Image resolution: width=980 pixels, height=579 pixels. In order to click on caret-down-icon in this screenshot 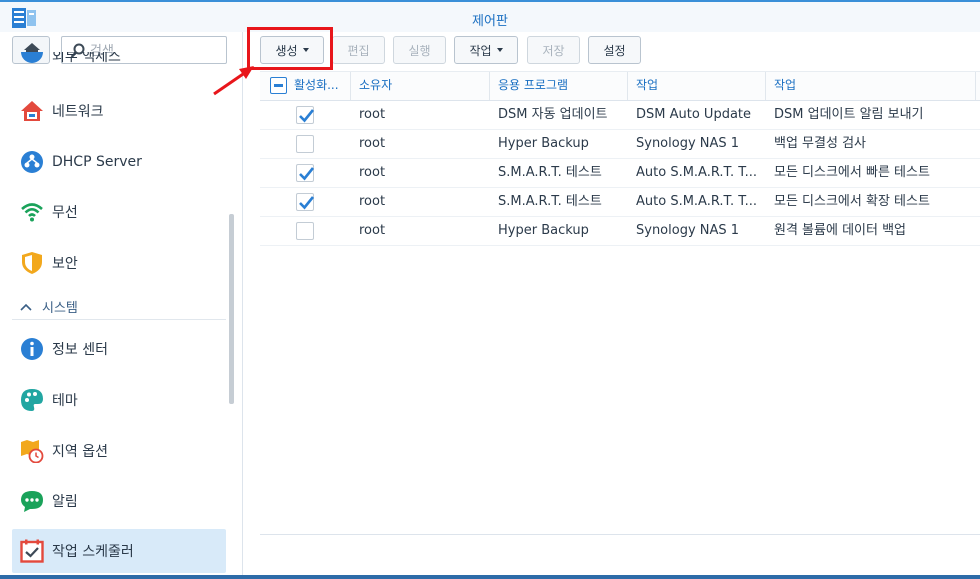, I will do `click(499, 50)`.